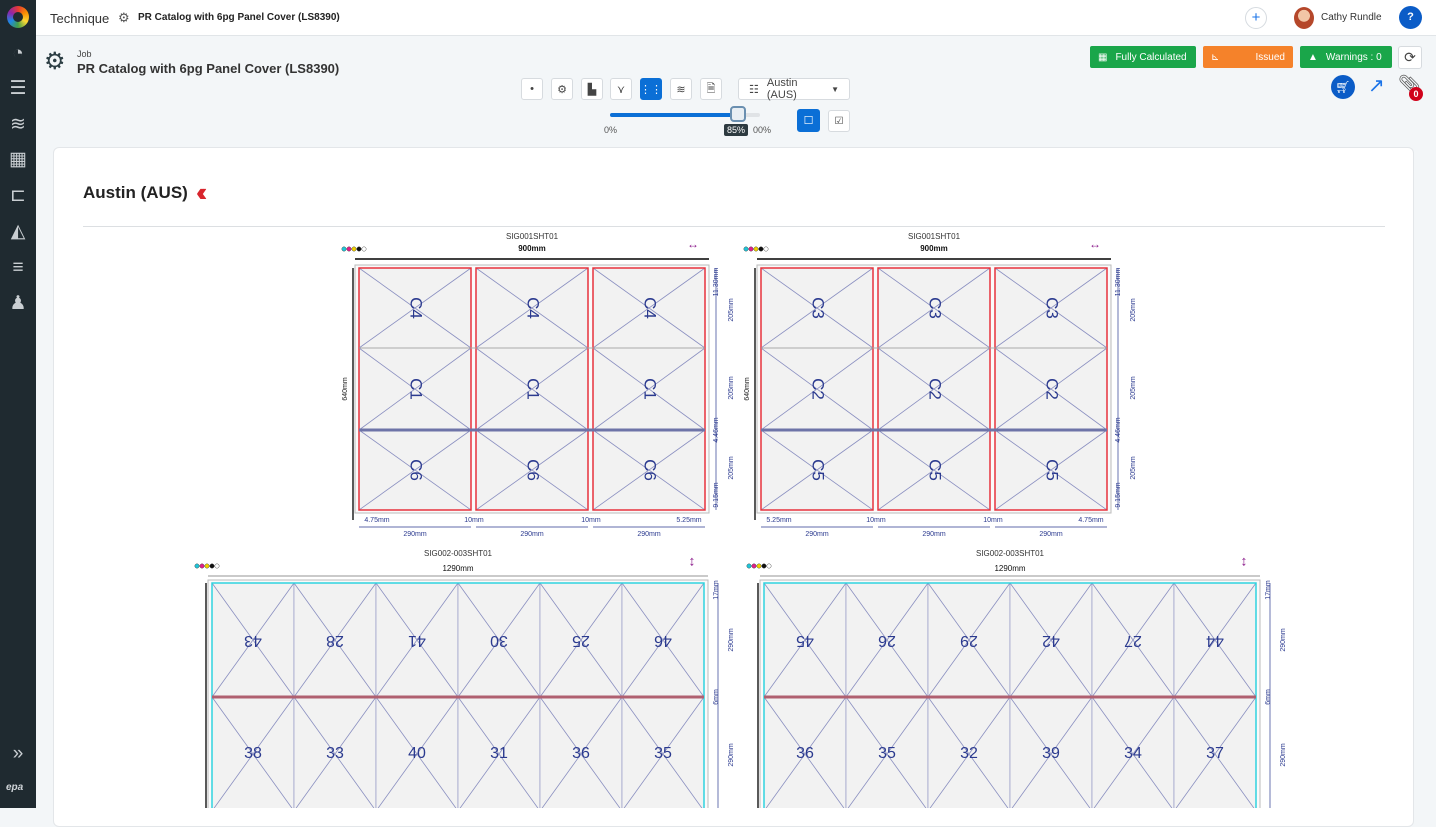 This screenshot has height=827, width=1436. Describe the element at coordinates (1051, 640) in the screenshot. I see `page-number: 42` at that location.